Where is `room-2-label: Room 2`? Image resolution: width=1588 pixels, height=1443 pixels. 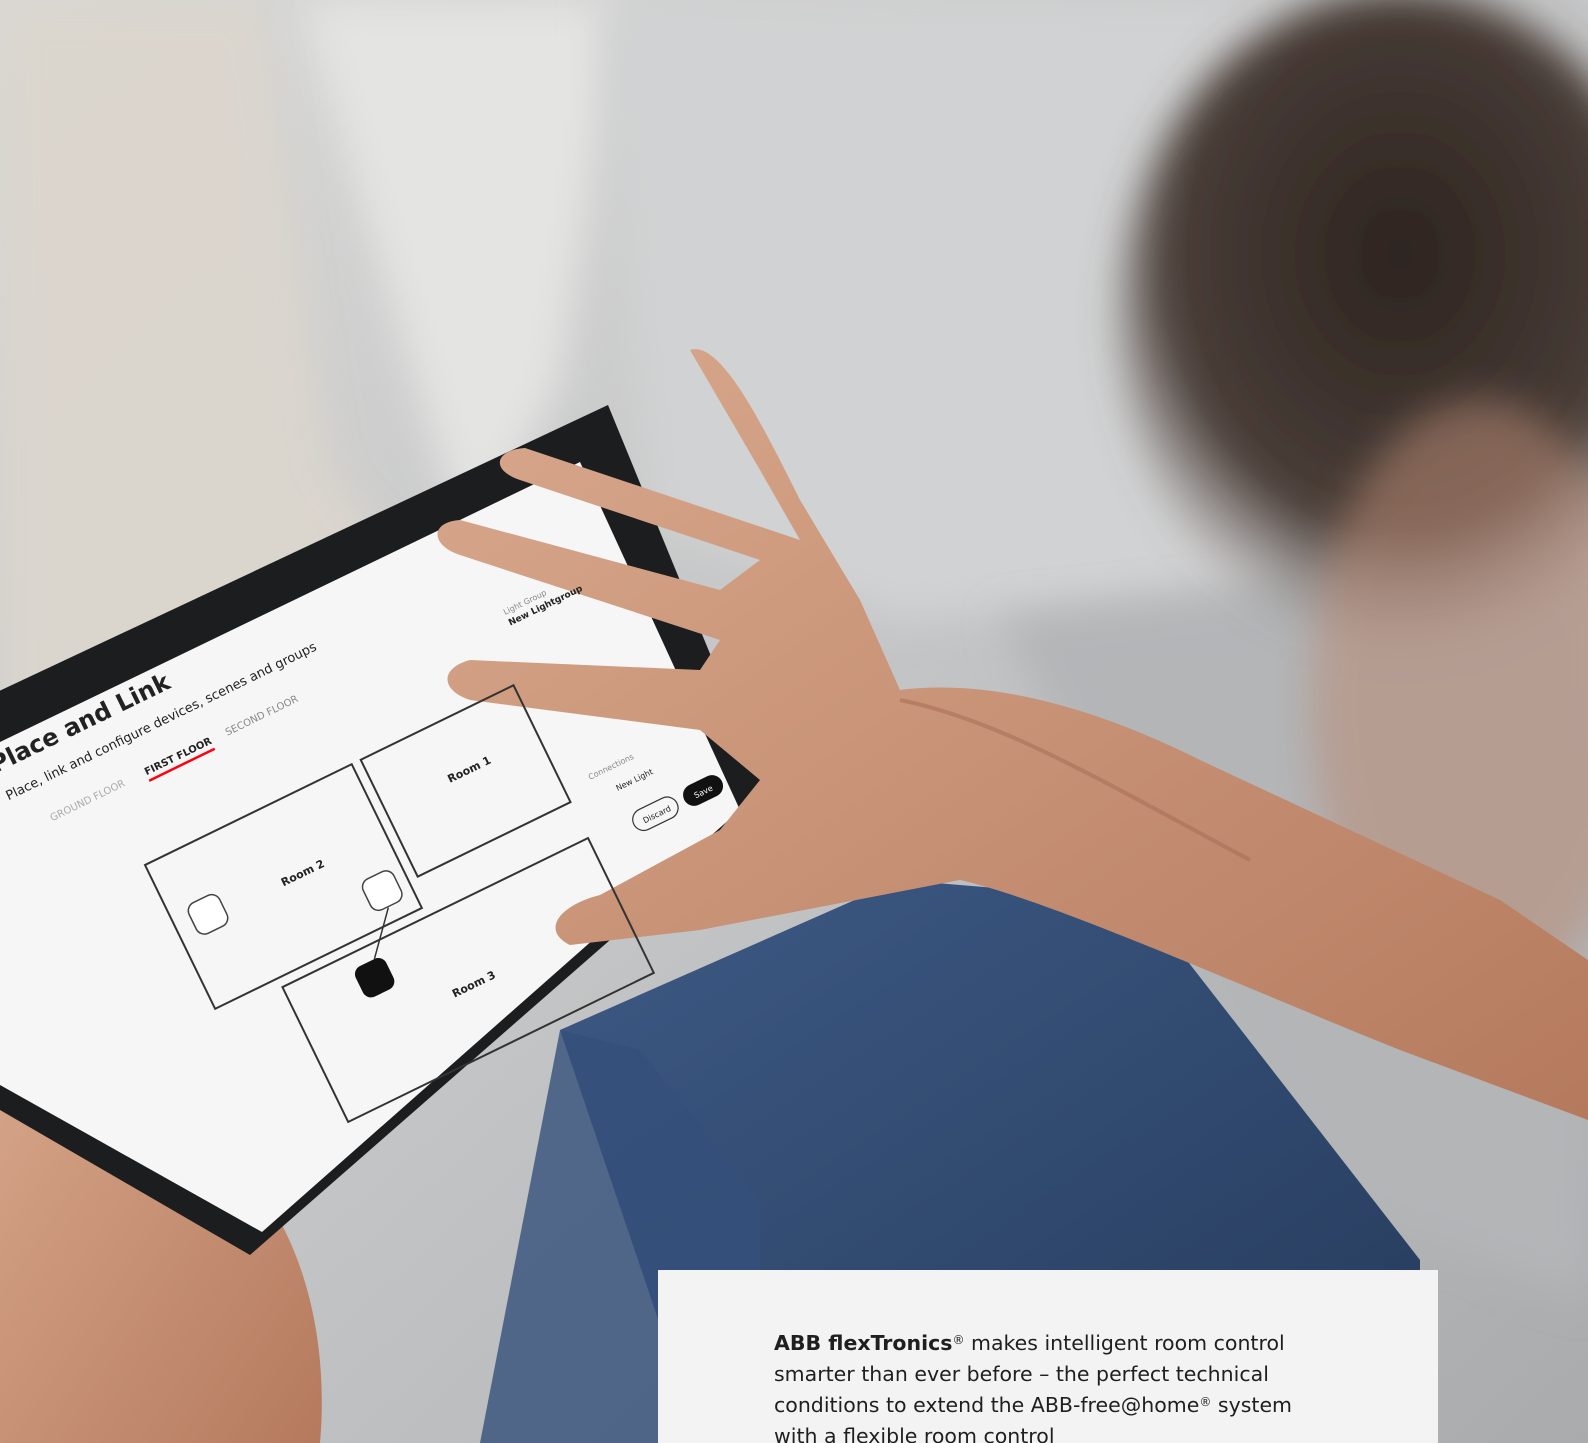 room-2-label: Room 2 is located at coordinates (303, 873).